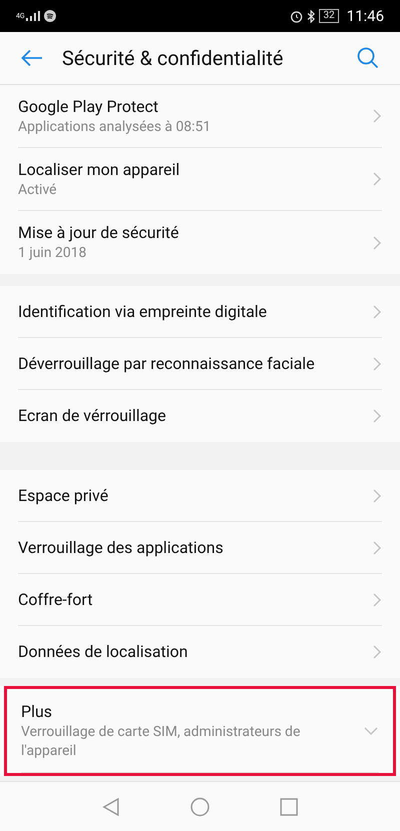 The image size is (400, 831). Describe the element at coordinates (200, 416) in the screenshot. I see `settings-item: Ecran de vérrouillage` at that location.